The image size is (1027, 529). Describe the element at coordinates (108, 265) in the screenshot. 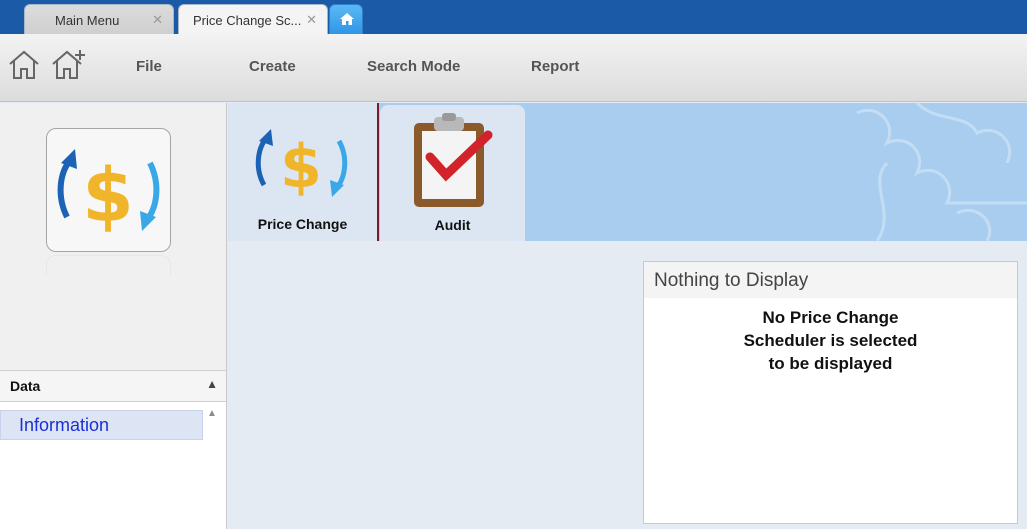

I see `icon-reflection` at that location.